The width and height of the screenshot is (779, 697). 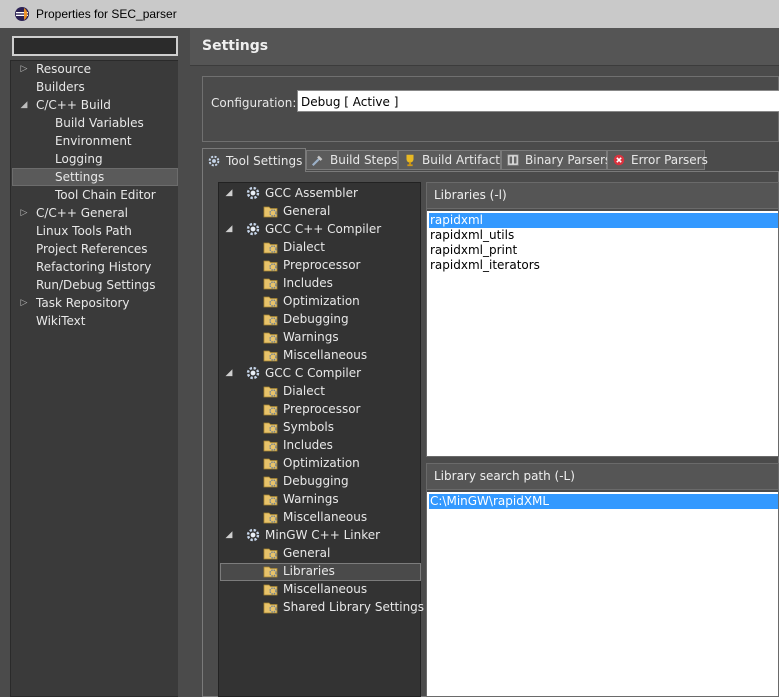 I want to click on tab-build-steps: Build Steps, so click(x=352, y=160).